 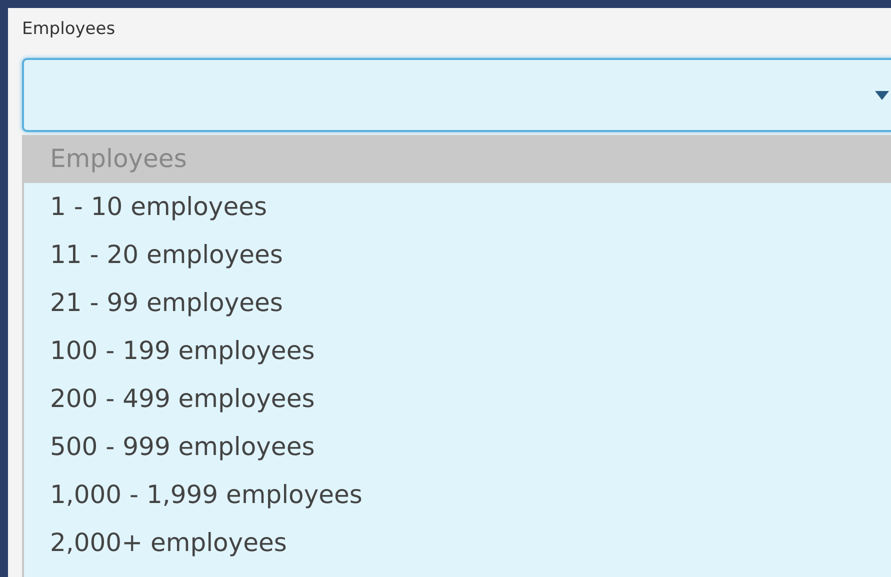 What do you see at coordinates (457, 207) in the screenshot?
I see `dropdown-option: 1 - 10 employees` at bounding box center [457, 207].